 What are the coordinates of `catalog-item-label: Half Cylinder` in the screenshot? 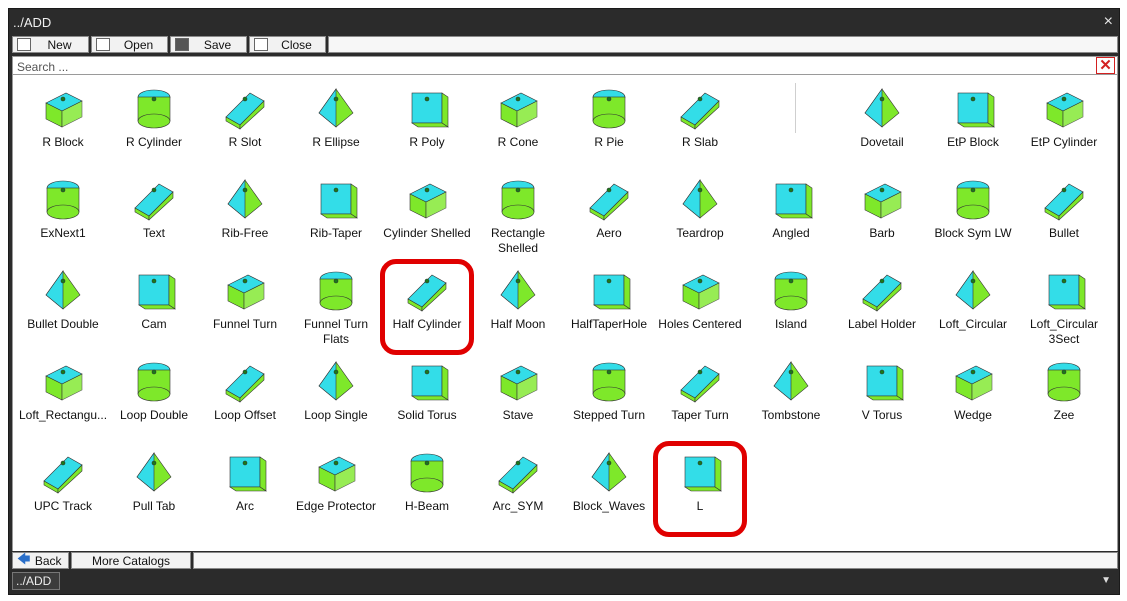 It's located at (427, 324).